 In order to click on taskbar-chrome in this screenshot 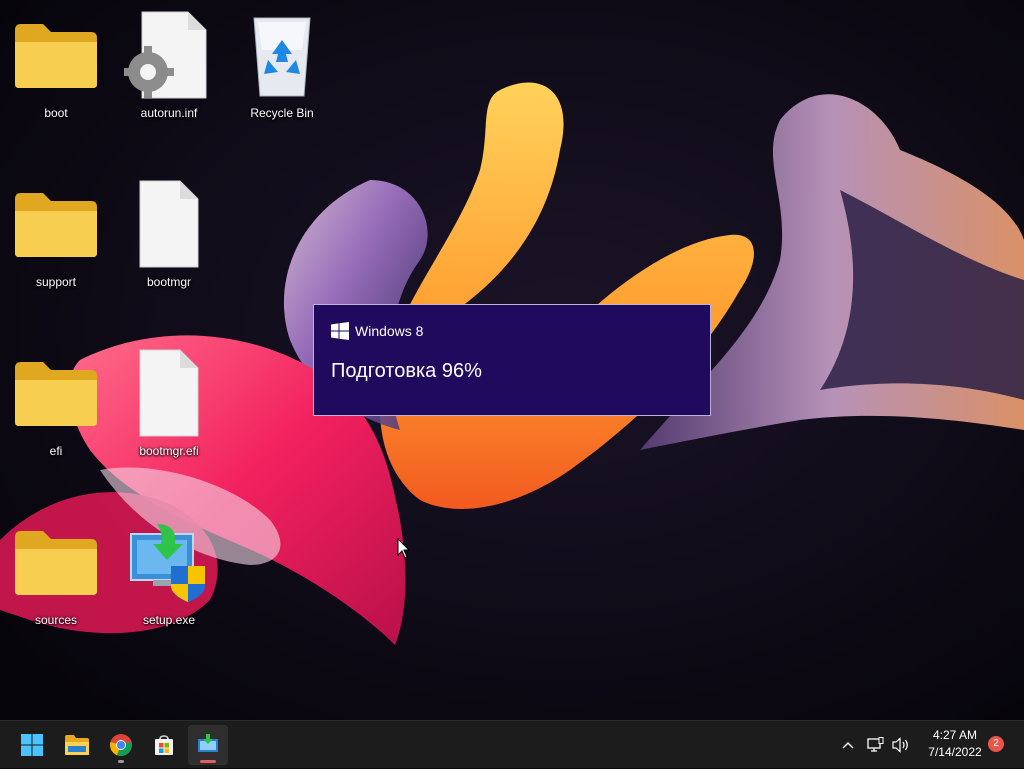, I will do `click(121, 745)`.